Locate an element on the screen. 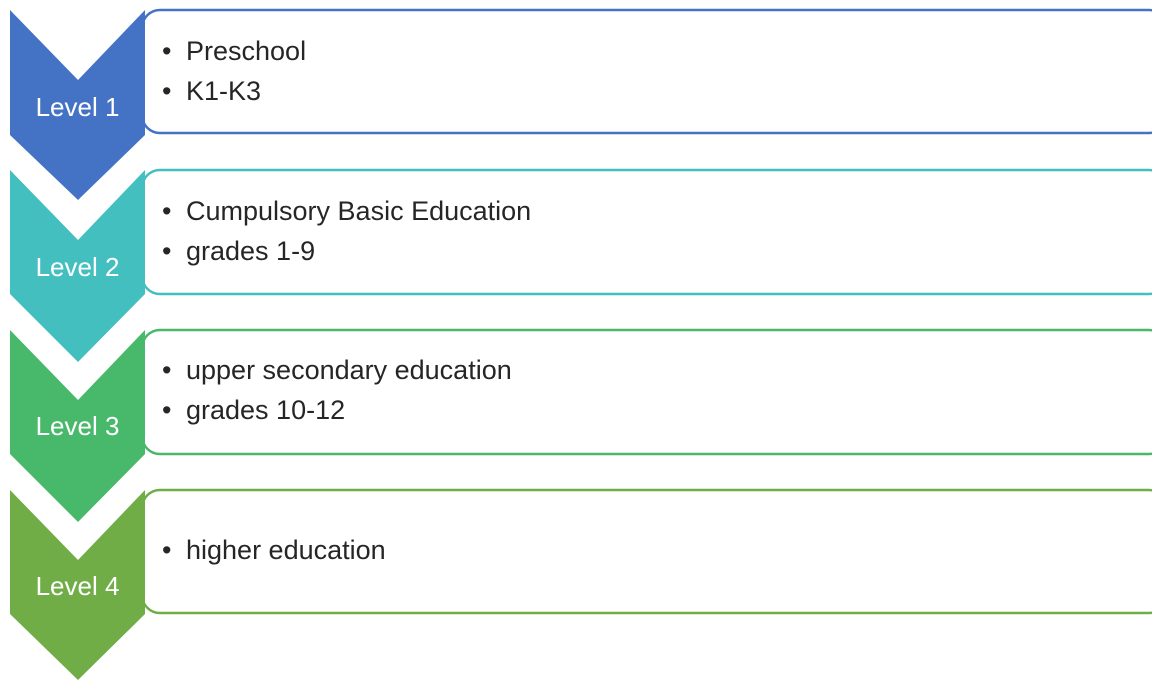 Image resolution: width=1152 pixels, height=681 pixels. level-1-bullet-list: Preschool K1-K3 is located at coordinates (234, 71).